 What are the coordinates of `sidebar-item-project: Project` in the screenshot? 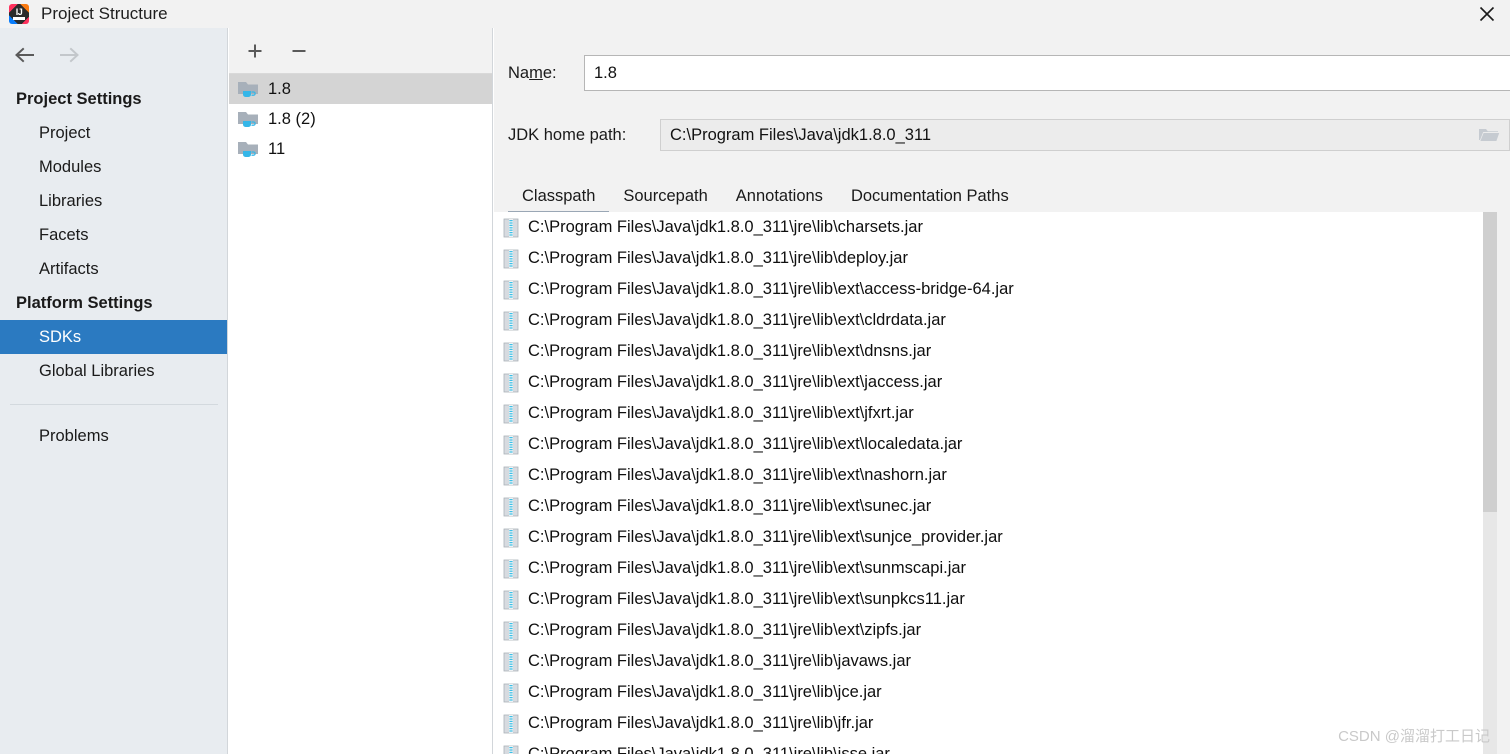 It's located at (114, 133).